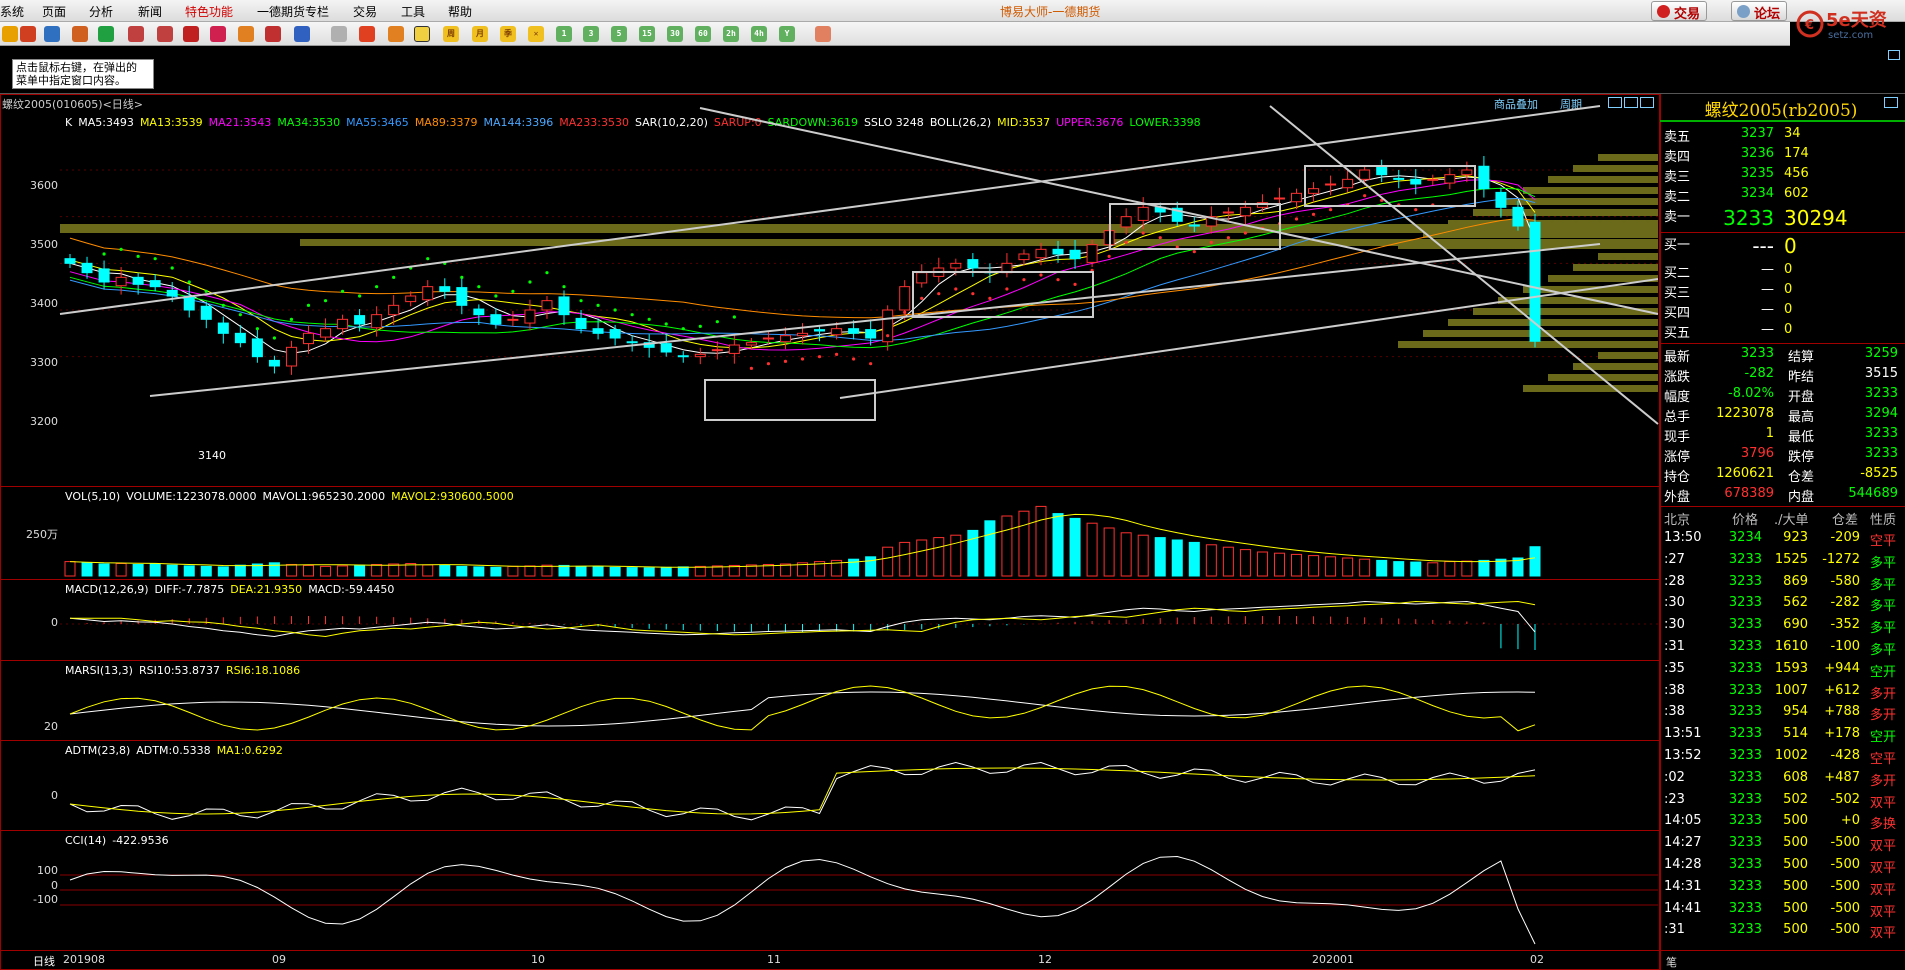  I want to click on table-icon, so click(339, 34).